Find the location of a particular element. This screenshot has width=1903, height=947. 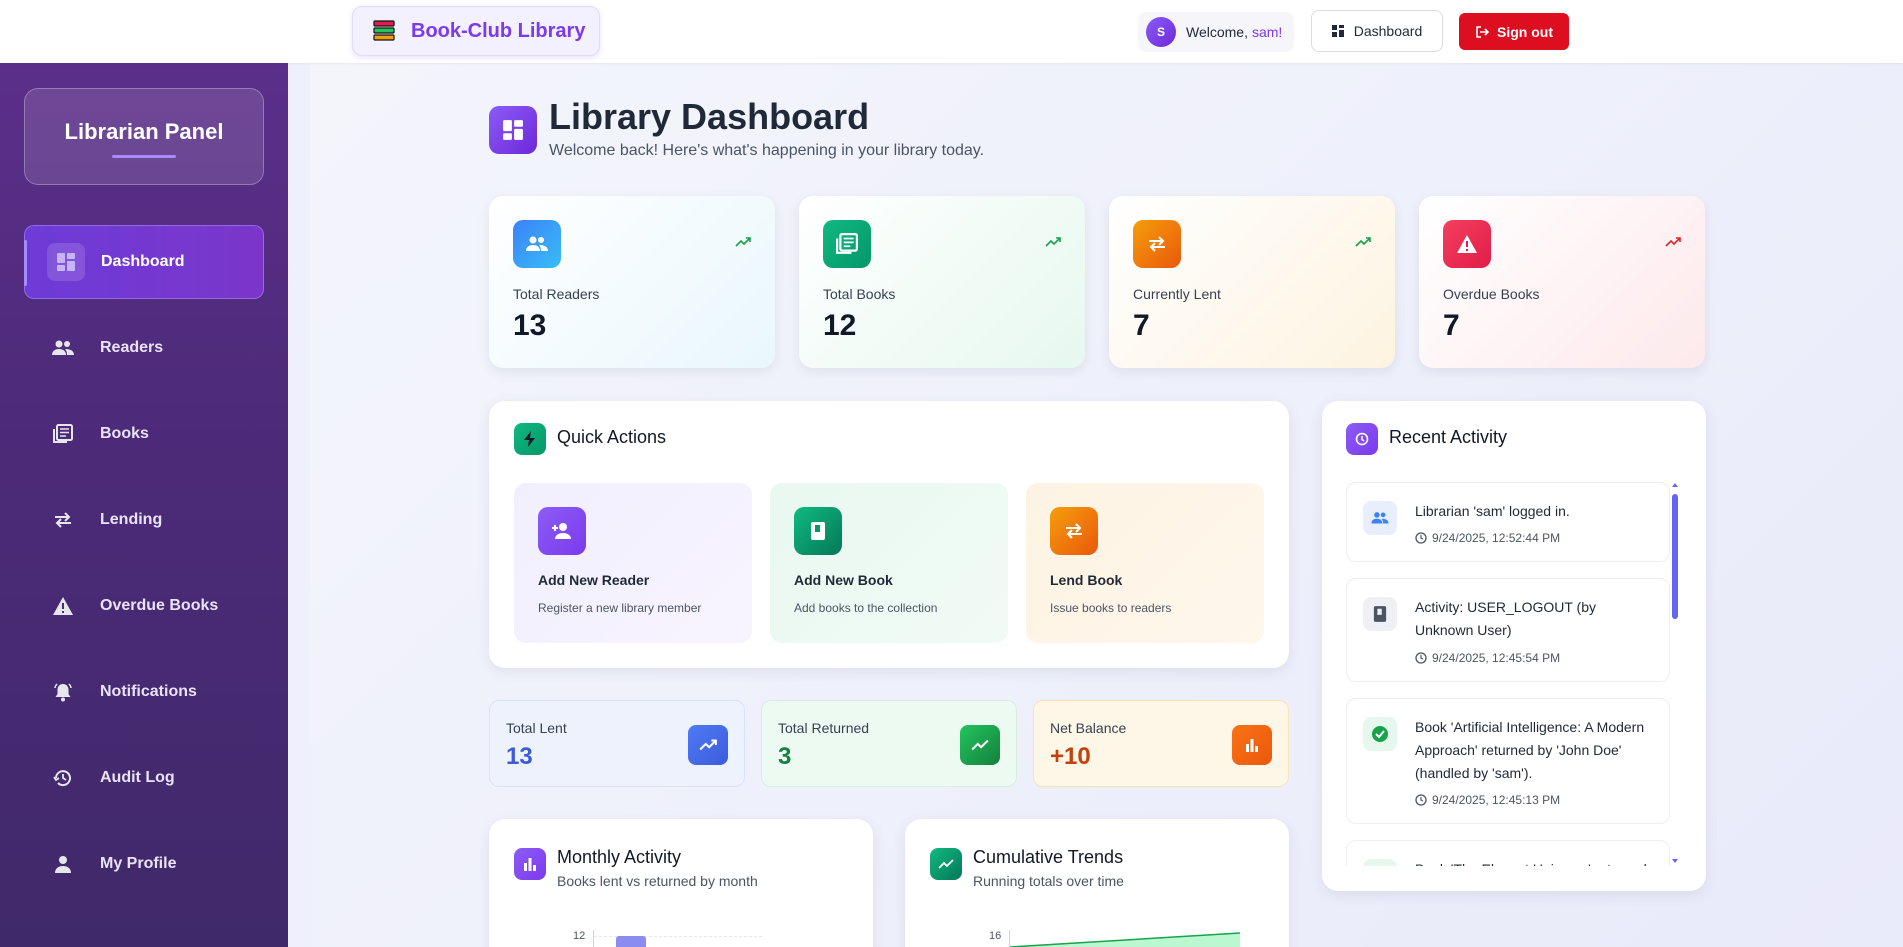

sidebar-item-label: Readers is located at coordinates (132, 347).